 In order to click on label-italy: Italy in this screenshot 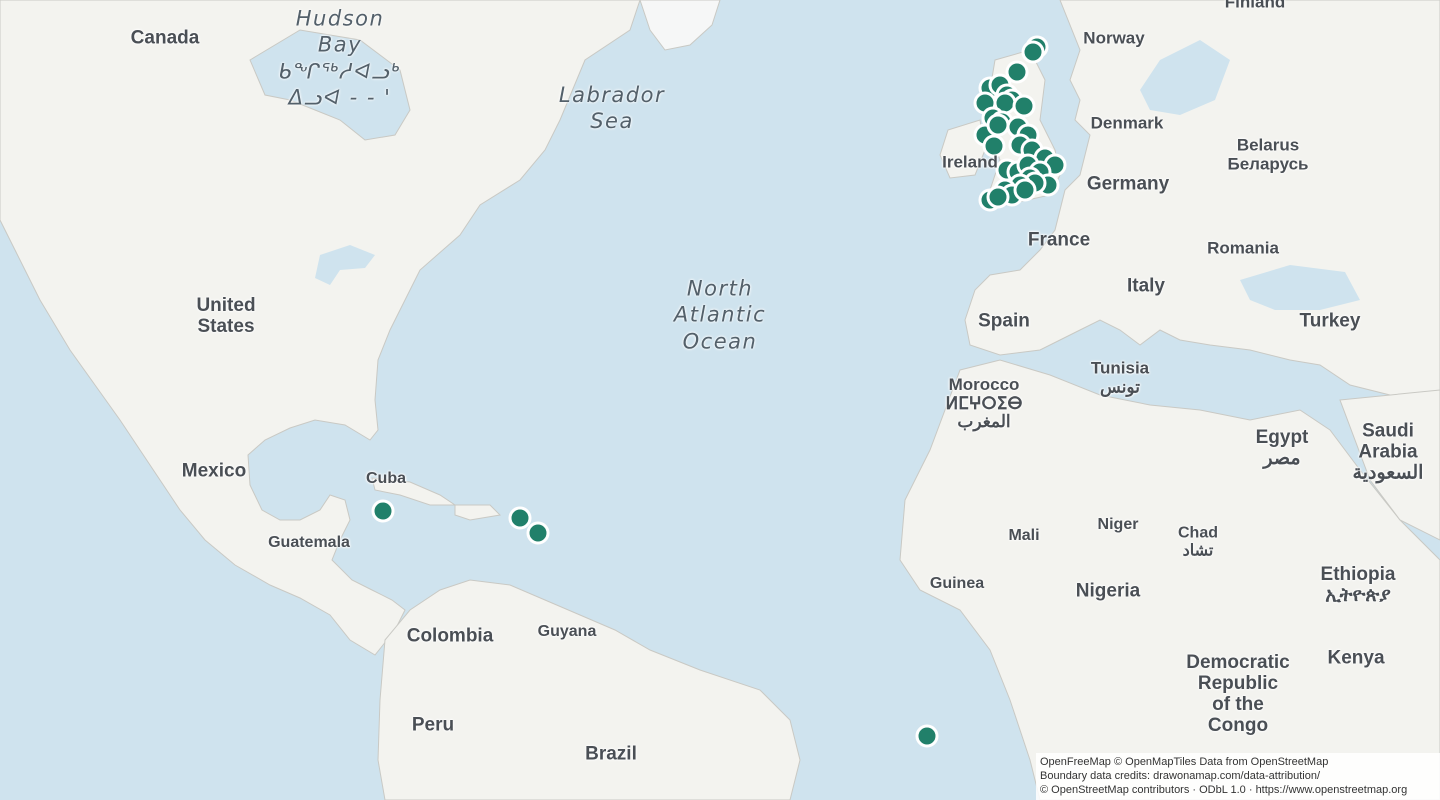, I will do `click(1146, 286)`.